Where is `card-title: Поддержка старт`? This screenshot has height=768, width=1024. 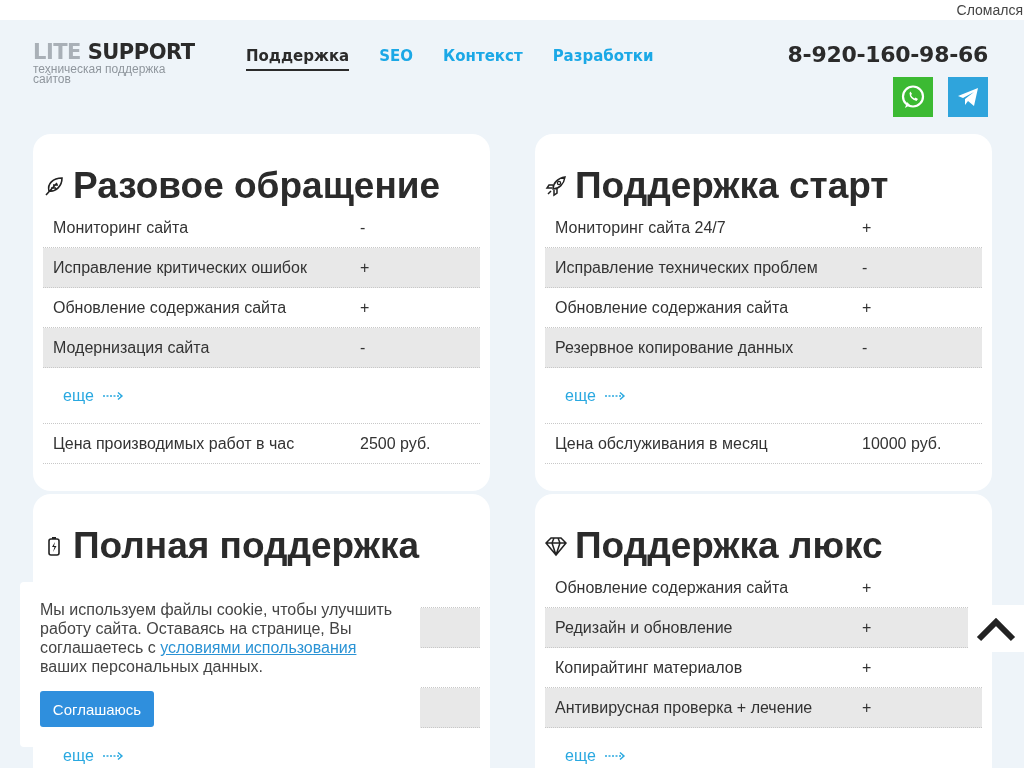 card-title: Поддержка старт is located at coordinates (732, 186).